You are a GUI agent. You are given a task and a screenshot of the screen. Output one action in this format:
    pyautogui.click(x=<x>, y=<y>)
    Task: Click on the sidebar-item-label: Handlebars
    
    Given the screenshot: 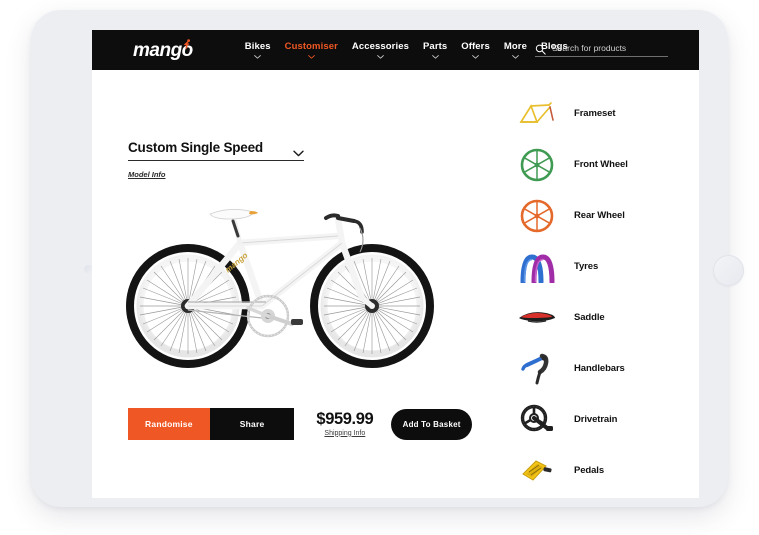 What is the action you would take?
    pyautogui.click(x=599, y=368)
    